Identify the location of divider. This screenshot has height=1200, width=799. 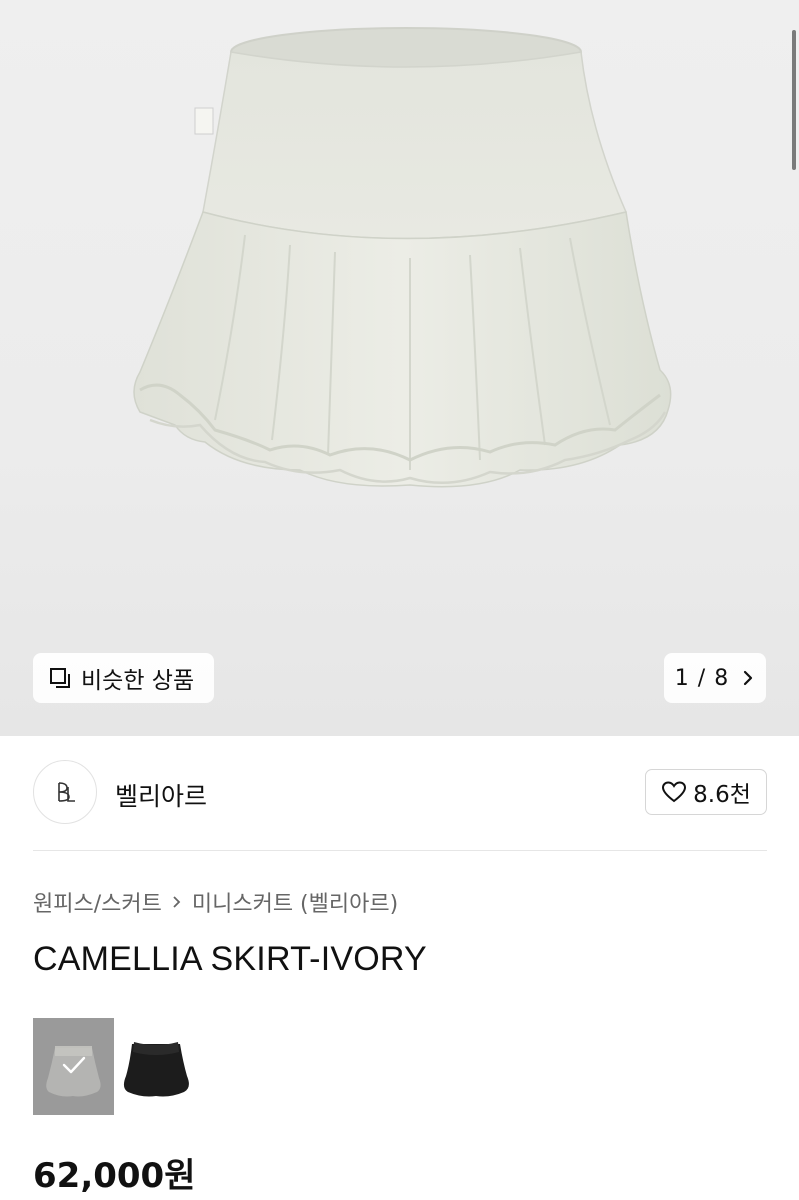
(400, 850).